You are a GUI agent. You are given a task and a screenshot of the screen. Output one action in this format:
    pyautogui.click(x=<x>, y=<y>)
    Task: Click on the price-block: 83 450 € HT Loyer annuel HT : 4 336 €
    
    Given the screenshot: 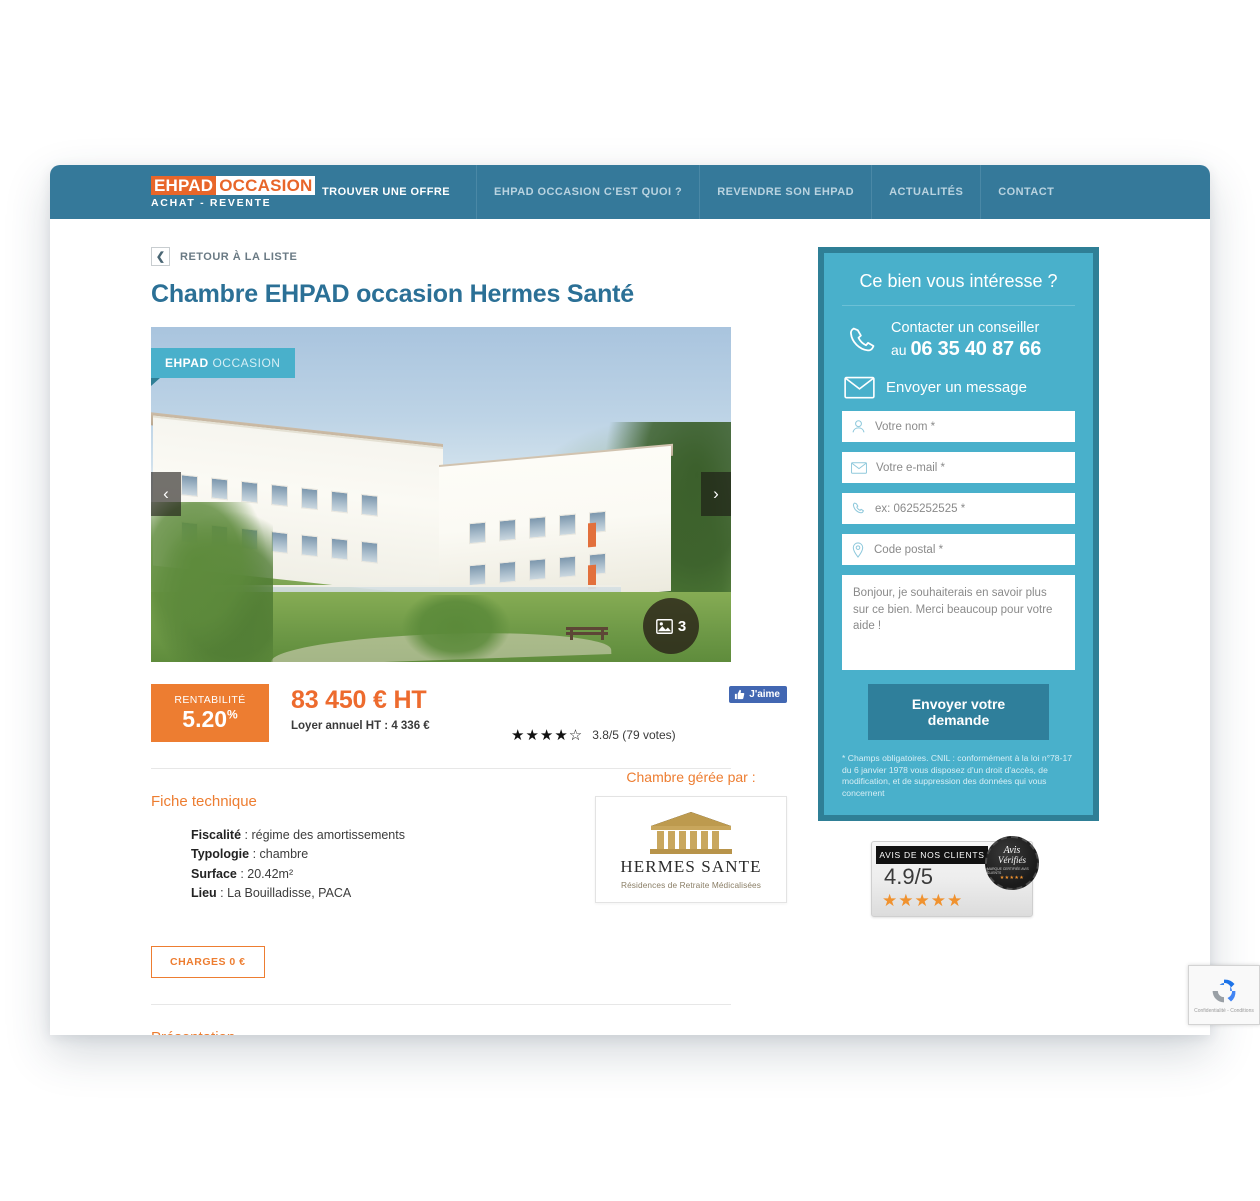 What is the action you would take?
    pyautogui.click(x=360, y=708)
    